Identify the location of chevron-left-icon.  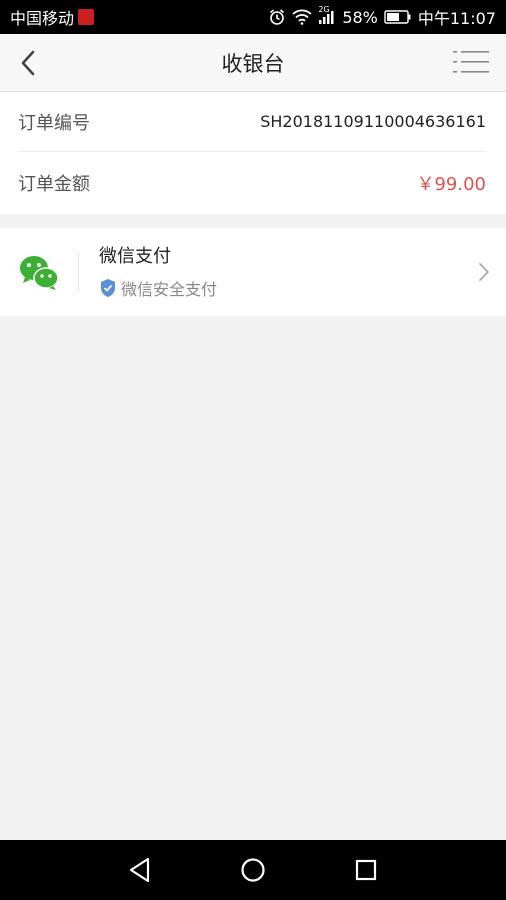
(28, 63).